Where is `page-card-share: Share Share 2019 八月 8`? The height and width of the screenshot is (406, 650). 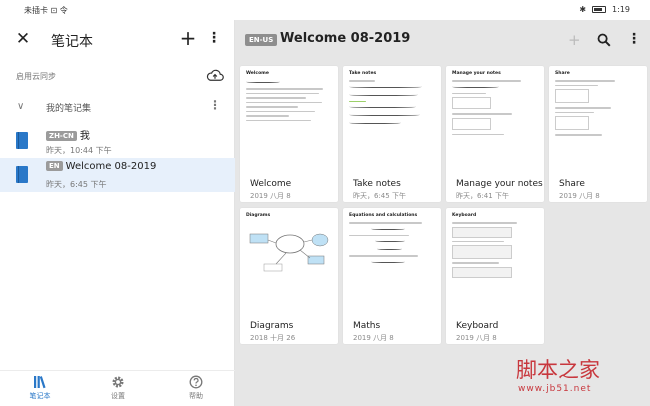
page-card-share: Share Share 2019 八月 8 is located at coordinates (598, 134).